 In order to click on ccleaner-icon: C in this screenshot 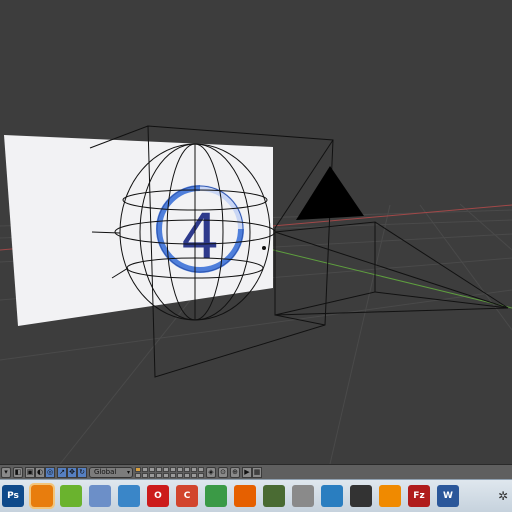, I will do `click(187, 496)`.